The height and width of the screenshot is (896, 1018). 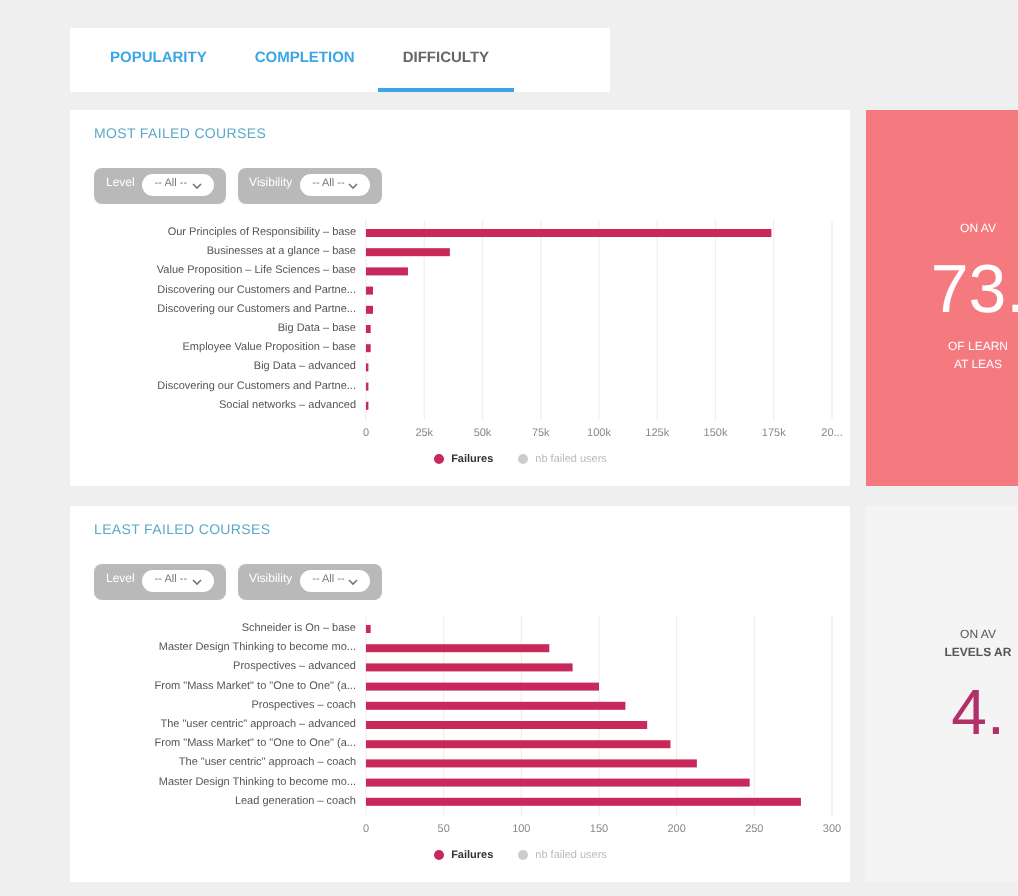 I want to click on stat-value: 4., so click(x=978, y=712).